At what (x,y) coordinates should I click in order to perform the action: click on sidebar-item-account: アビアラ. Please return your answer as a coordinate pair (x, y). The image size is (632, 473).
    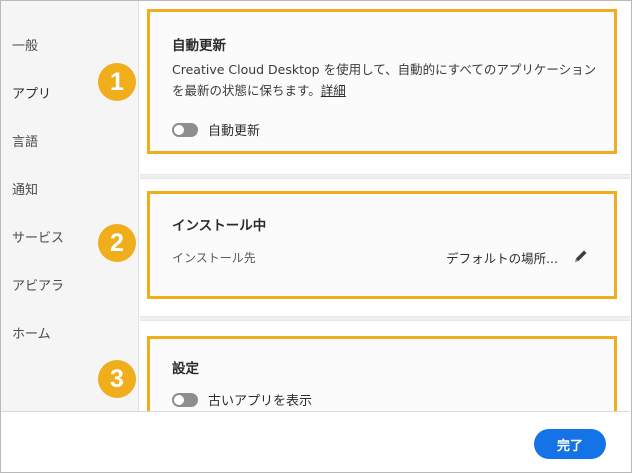
    Looking at the image, I should click on (38, 284).